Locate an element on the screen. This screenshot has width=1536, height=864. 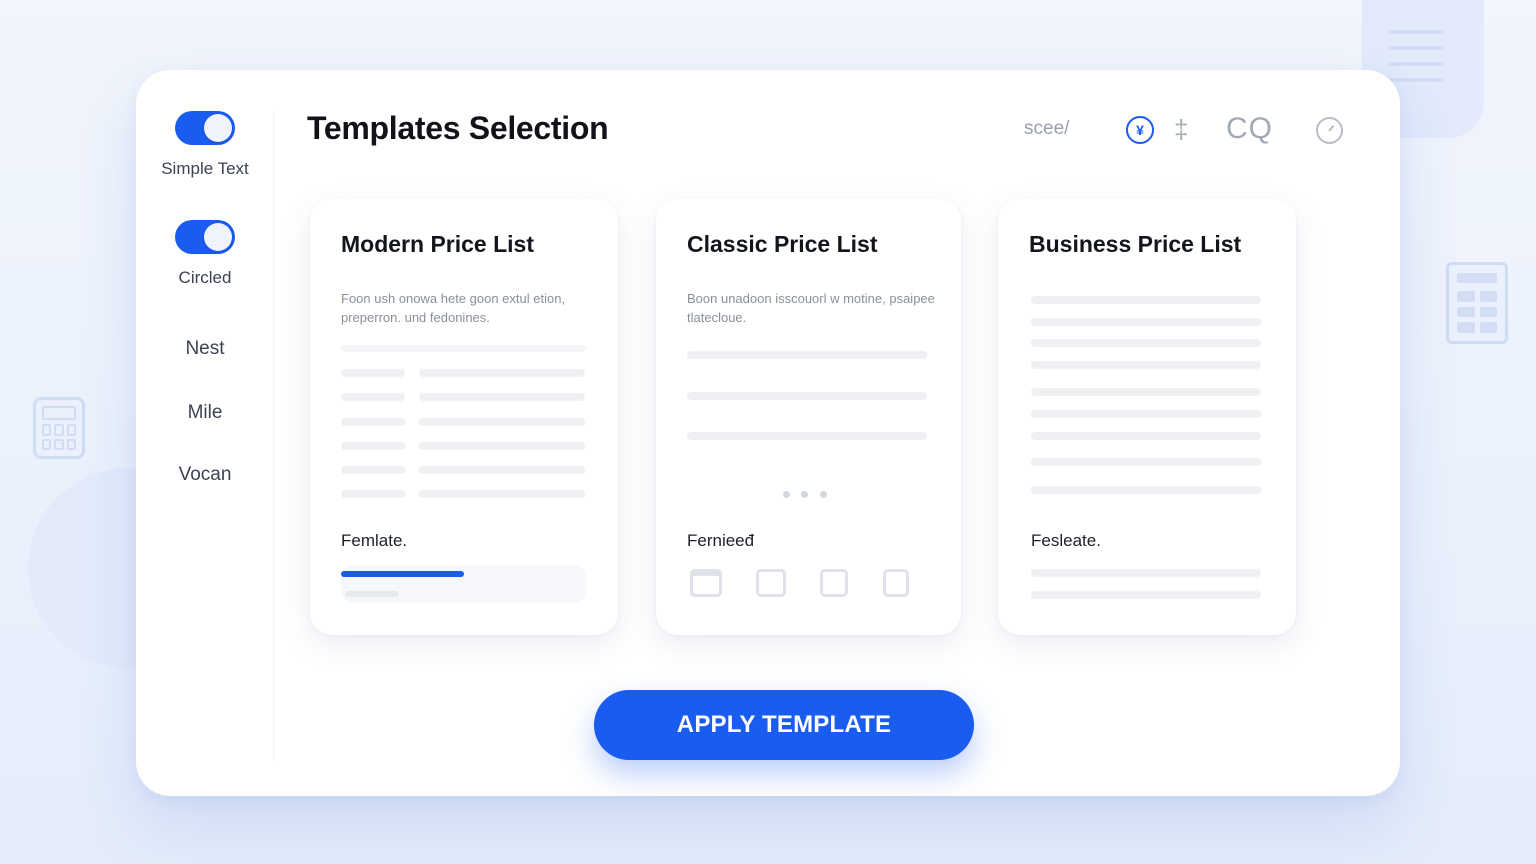
toggle-simple-text: Simple Text is located at coordinates (205, 145).